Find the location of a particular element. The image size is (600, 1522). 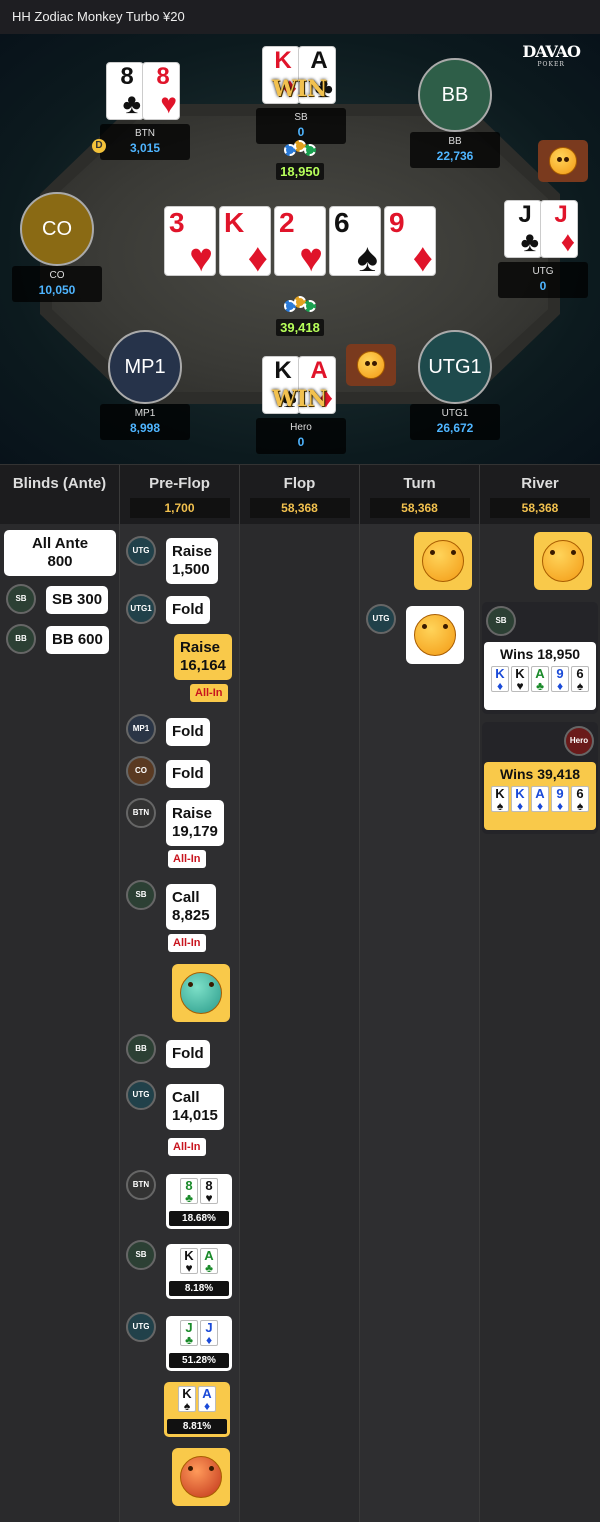

shocked-emoji-icon is located at coordinates (443, 561).